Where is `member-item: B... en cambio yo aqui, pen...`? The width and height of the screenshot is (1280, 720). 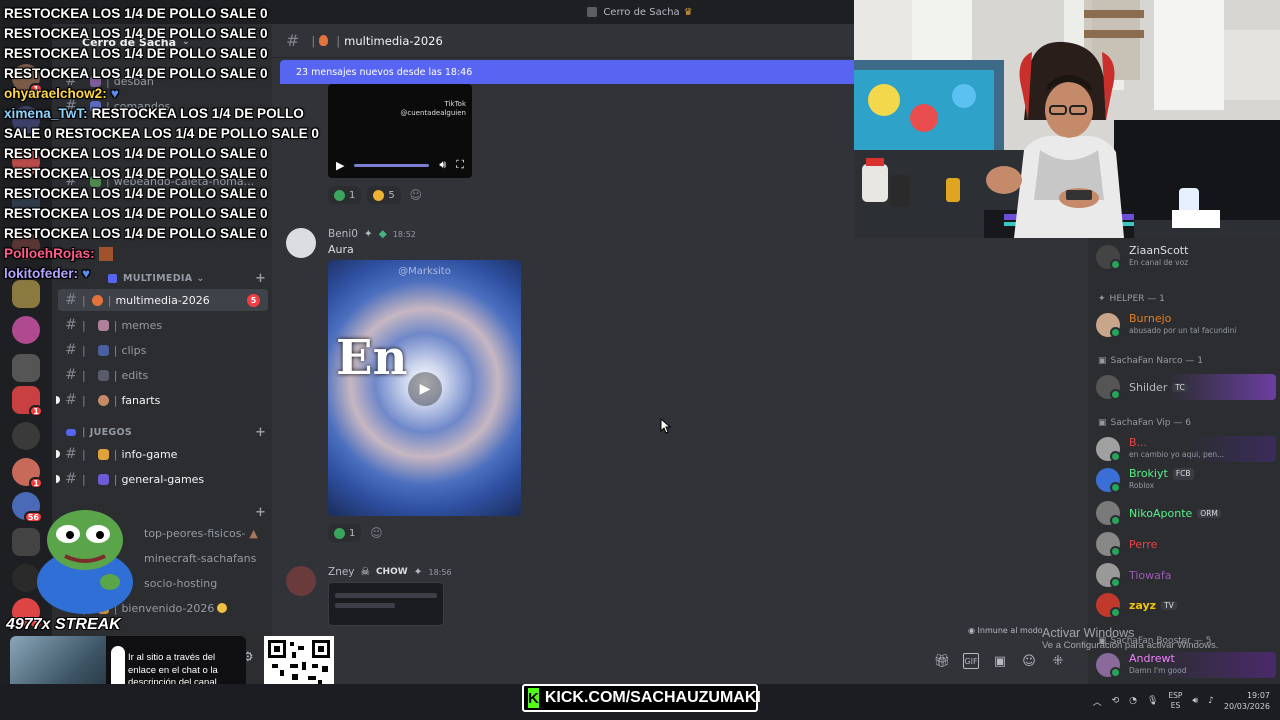
member-item: B... en cambio yo aqui, pen... is located at coordinates (1186, 449).